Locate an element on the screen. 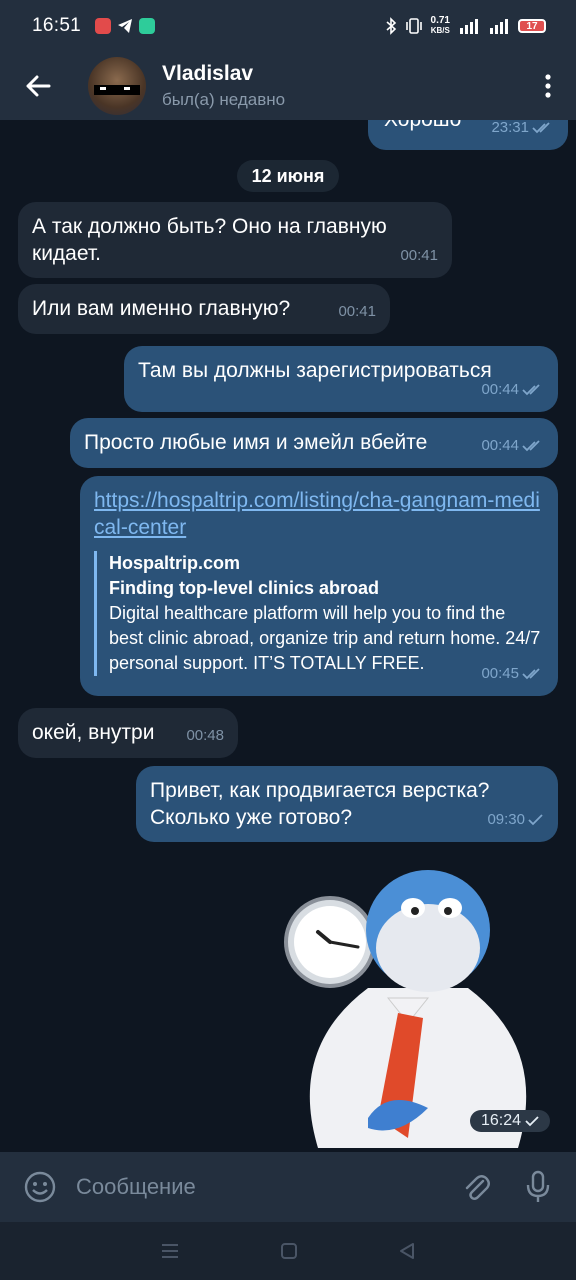 Image resolution: width=576 pixels, height=1280 pixels. time-value: 16:24 is located at coordinates (501, 1120).